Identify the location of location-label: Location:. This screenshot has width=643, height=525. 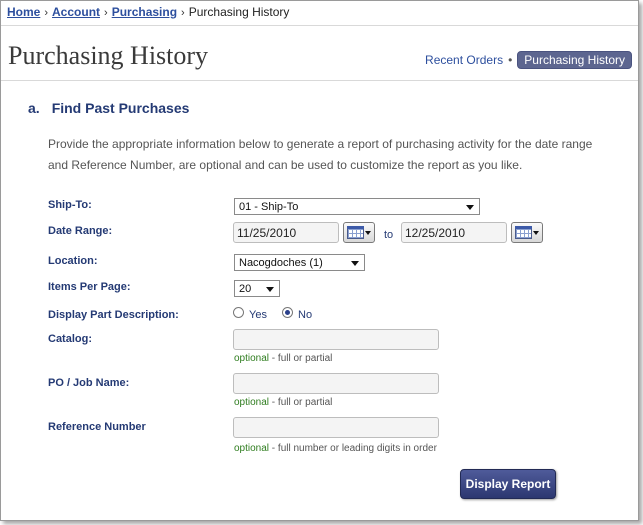
(73, 261).